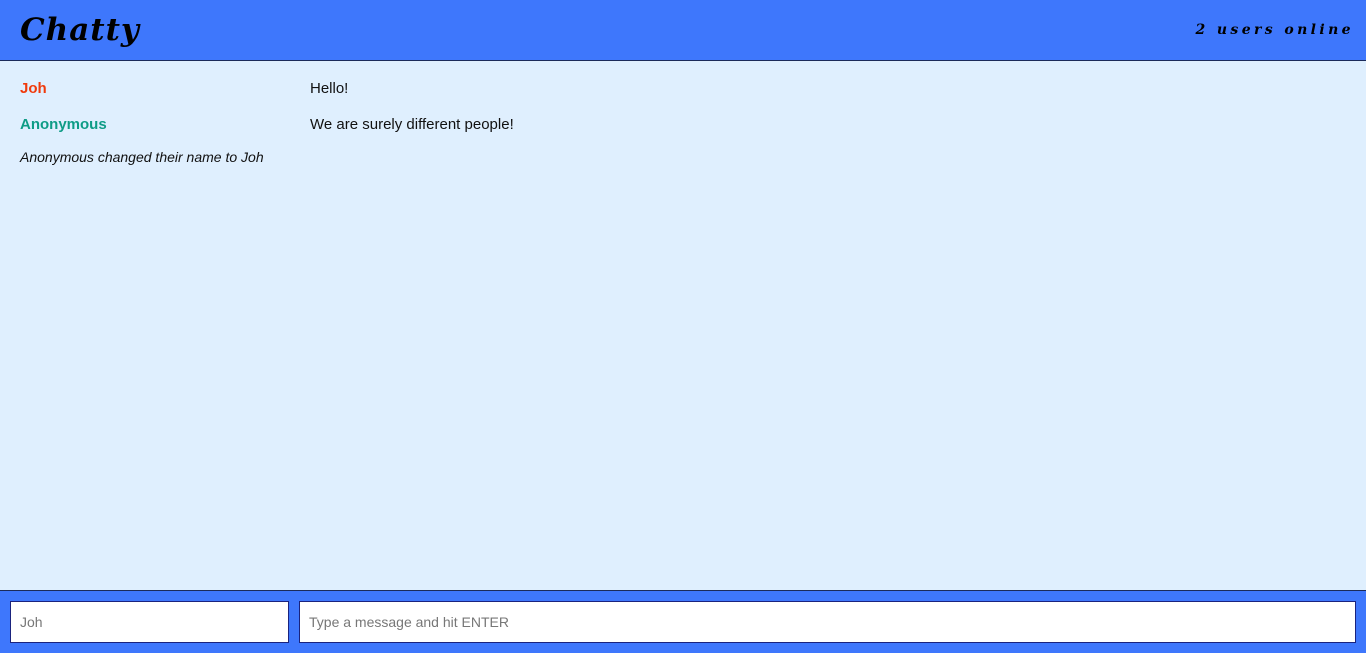 Image resolution: width=1366 pixels, height=653 pixels. What do you see at coordinates (683, 167) in the screenshot?
I see `system-notification: Anonymous changed their name to Joh` at bounding box center [683, 167].